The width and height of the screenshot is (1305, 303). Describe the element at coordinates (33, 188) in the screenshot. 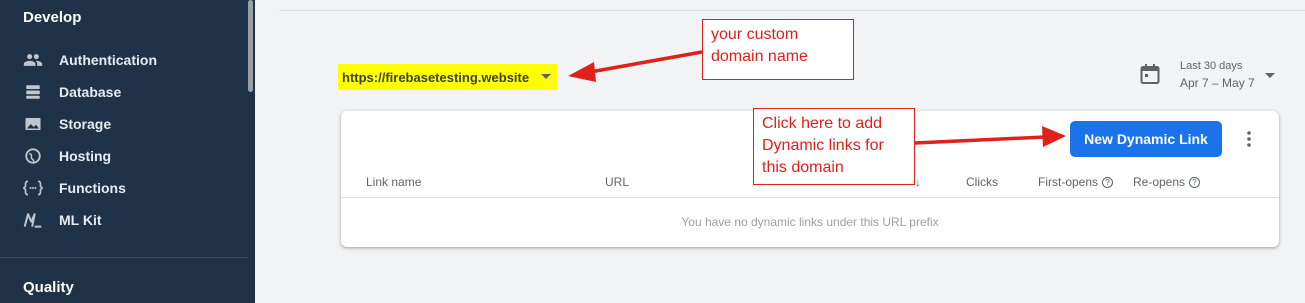

I see `functions-icon` at that location.